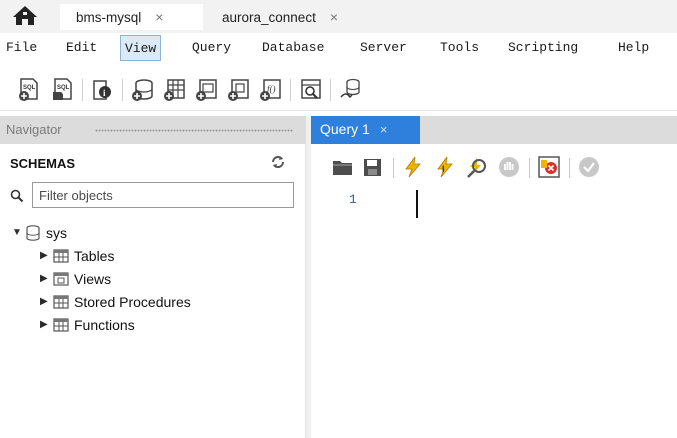 The width and height of the screenshot is (677, 438). I want to click on tables-folder-icon, so click(61, 256).